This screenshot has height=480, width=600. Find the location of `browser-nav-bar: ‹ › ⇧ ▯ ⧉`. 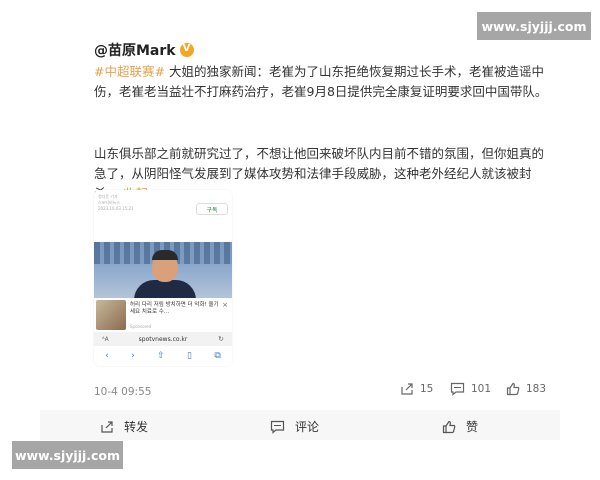

browser-nav-bar: ‹ › ⇧ ▯ ⧉ is located at coordinates (163, 356).